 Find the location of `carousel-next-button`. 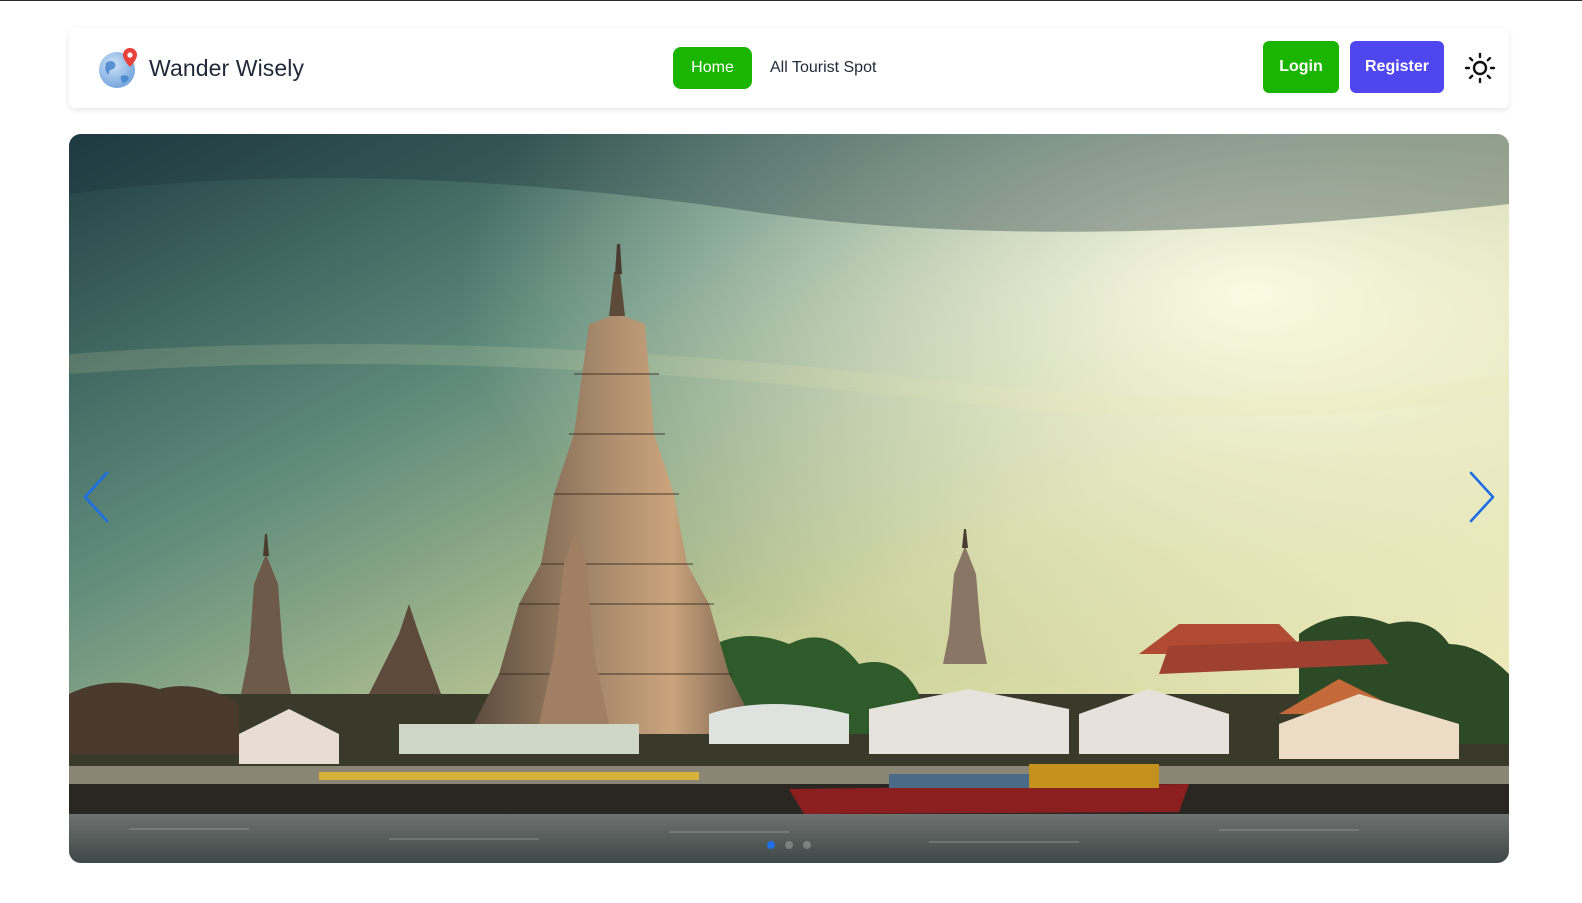

carousel-next-button is located at coordinates (1482, 497).